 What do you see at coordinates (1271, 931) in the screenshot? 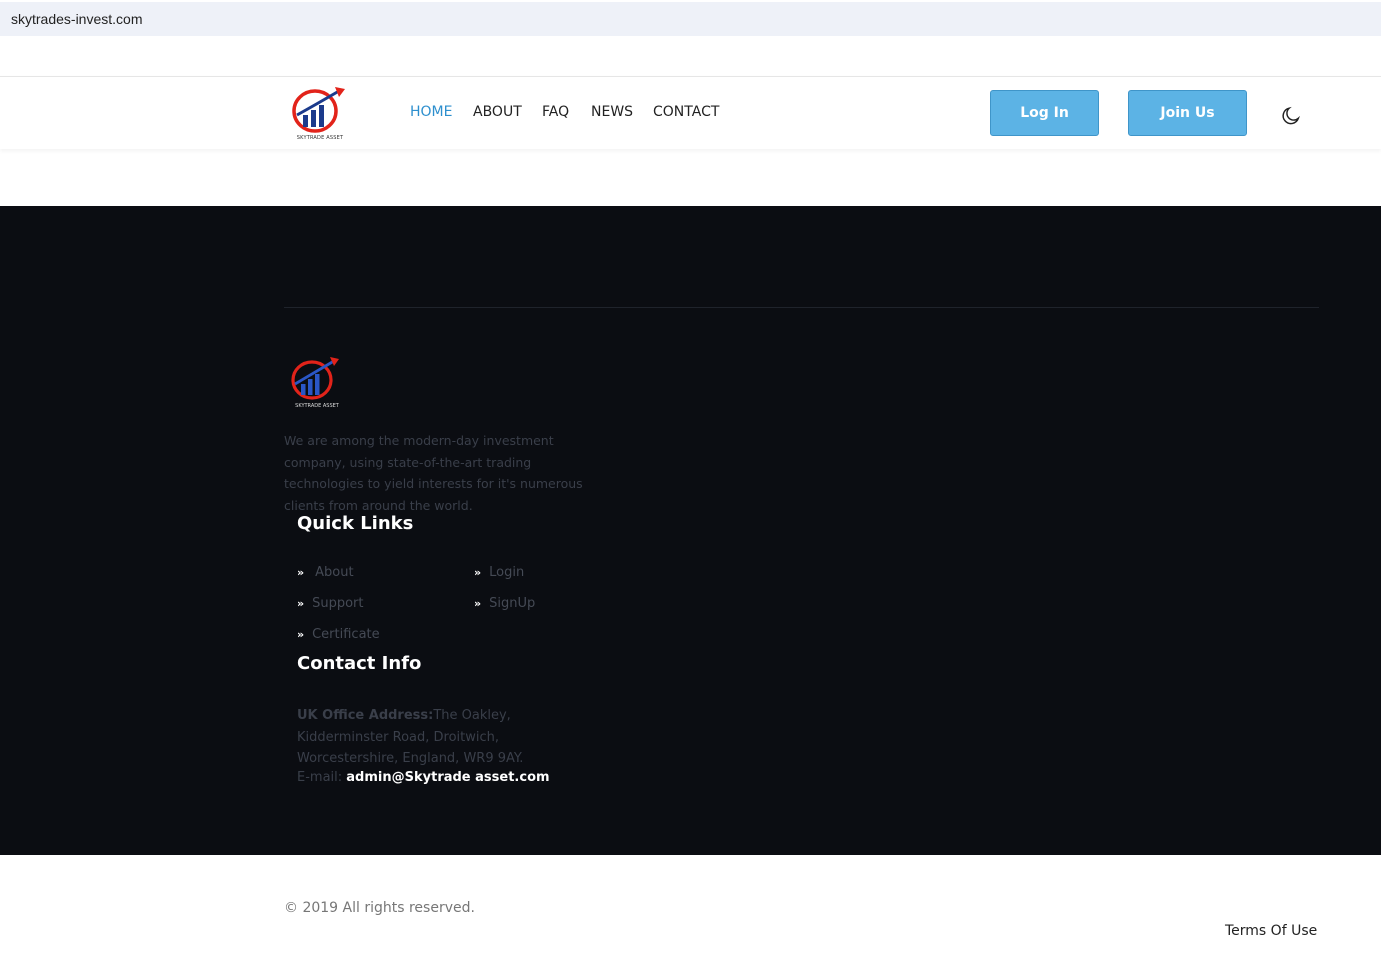
I see `terms-of-use-link: Terms Of Use` at bounding box center [1271, 931].